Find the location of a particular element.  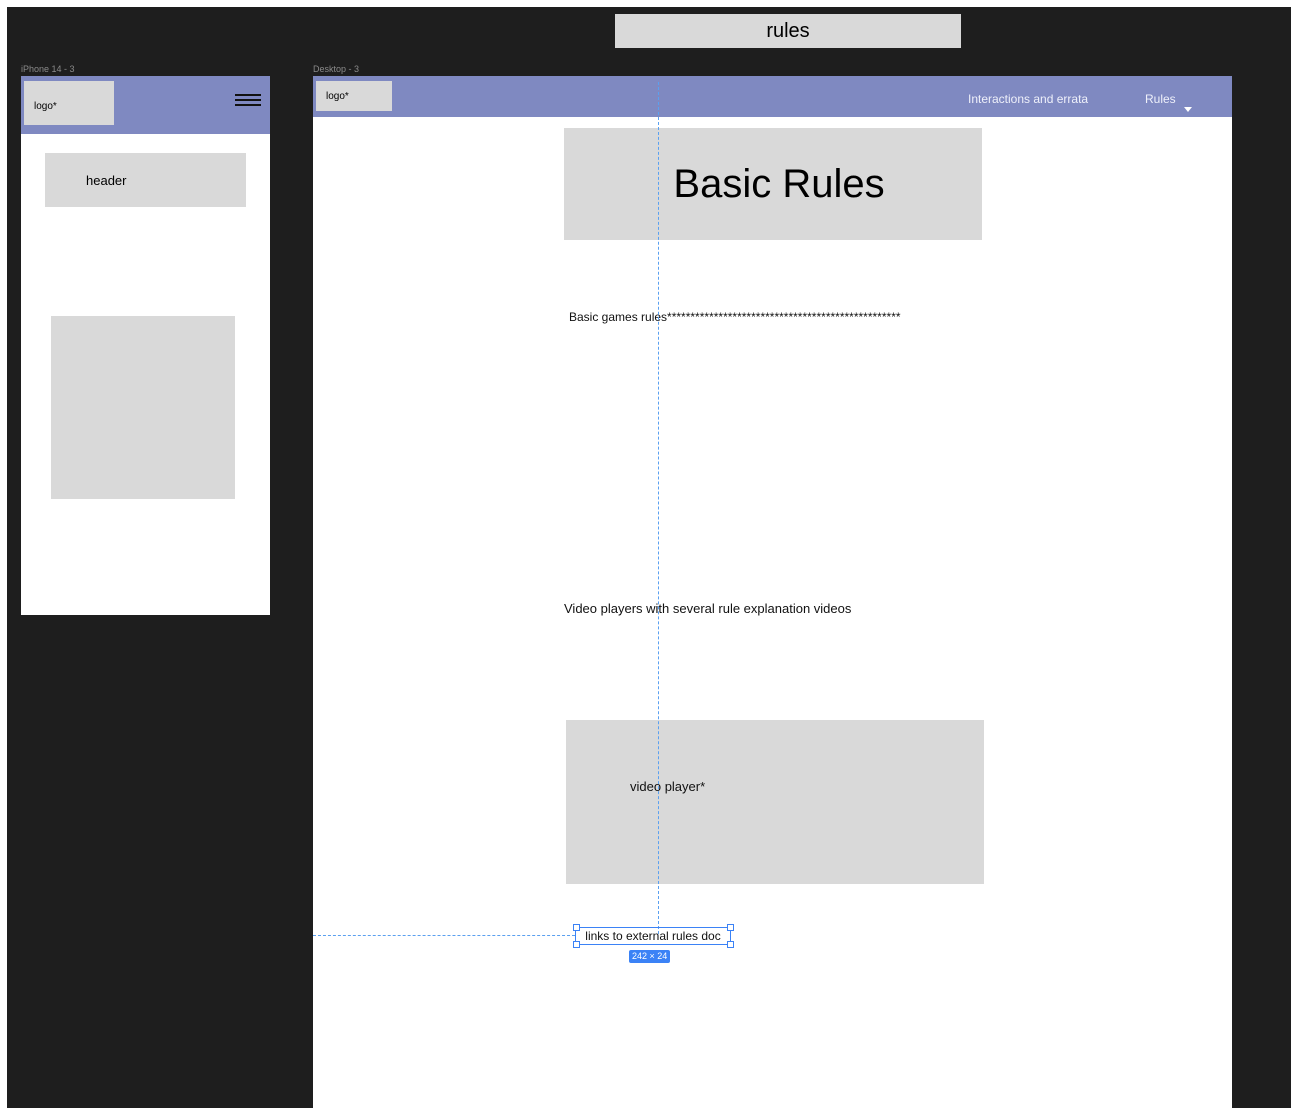

phone-logo: logo* is located at coordinates (69, 103).